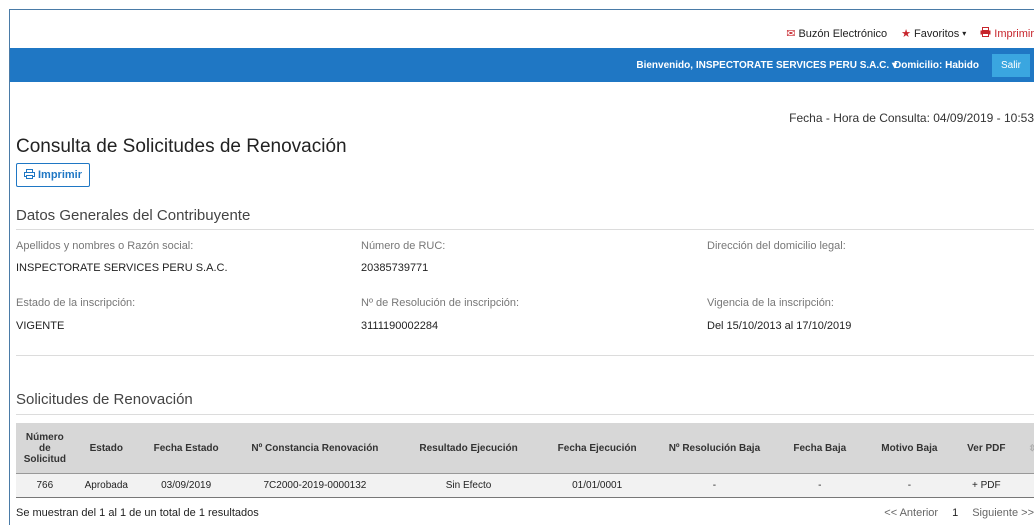 The width and height of the screenshot is (1034, 525). What do you see at coordinates (770, 303) in the screenshot?
I see `vigencia-label: Vigencia de la inscripción:` at bounding box center [770, 303].